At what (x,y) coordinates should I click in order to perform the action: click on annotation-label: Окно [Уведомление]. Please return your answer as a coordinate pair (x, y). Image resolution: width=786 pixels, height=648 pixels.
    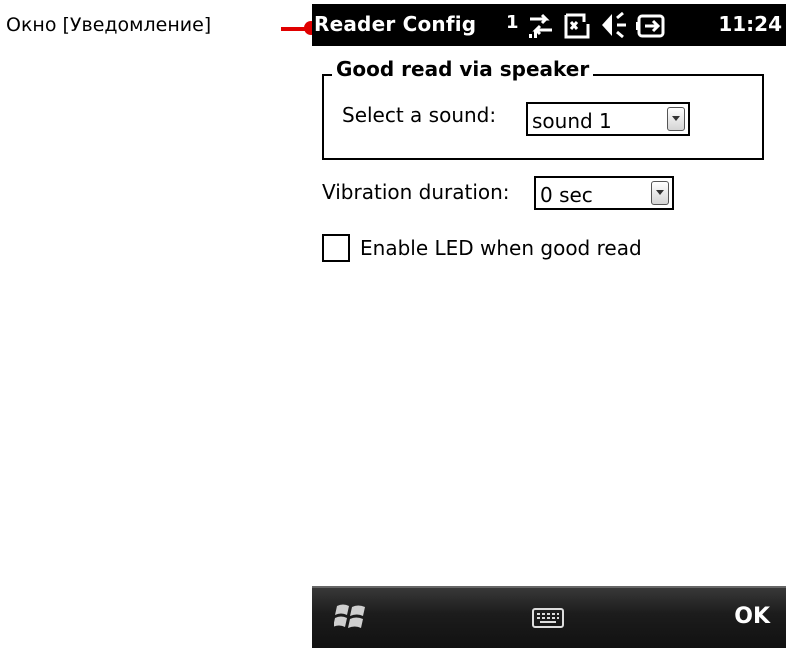
    Looking at the image, I should click on (109, 25).